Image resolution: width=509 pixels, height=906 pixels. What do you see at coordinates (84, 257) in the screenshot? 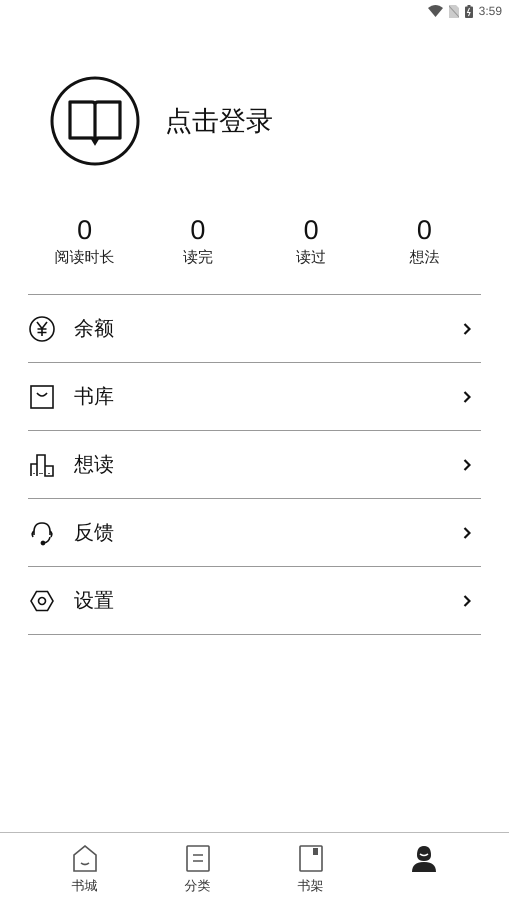
I see `stat-label: 阅读时长` at bounding box center [84, 257].